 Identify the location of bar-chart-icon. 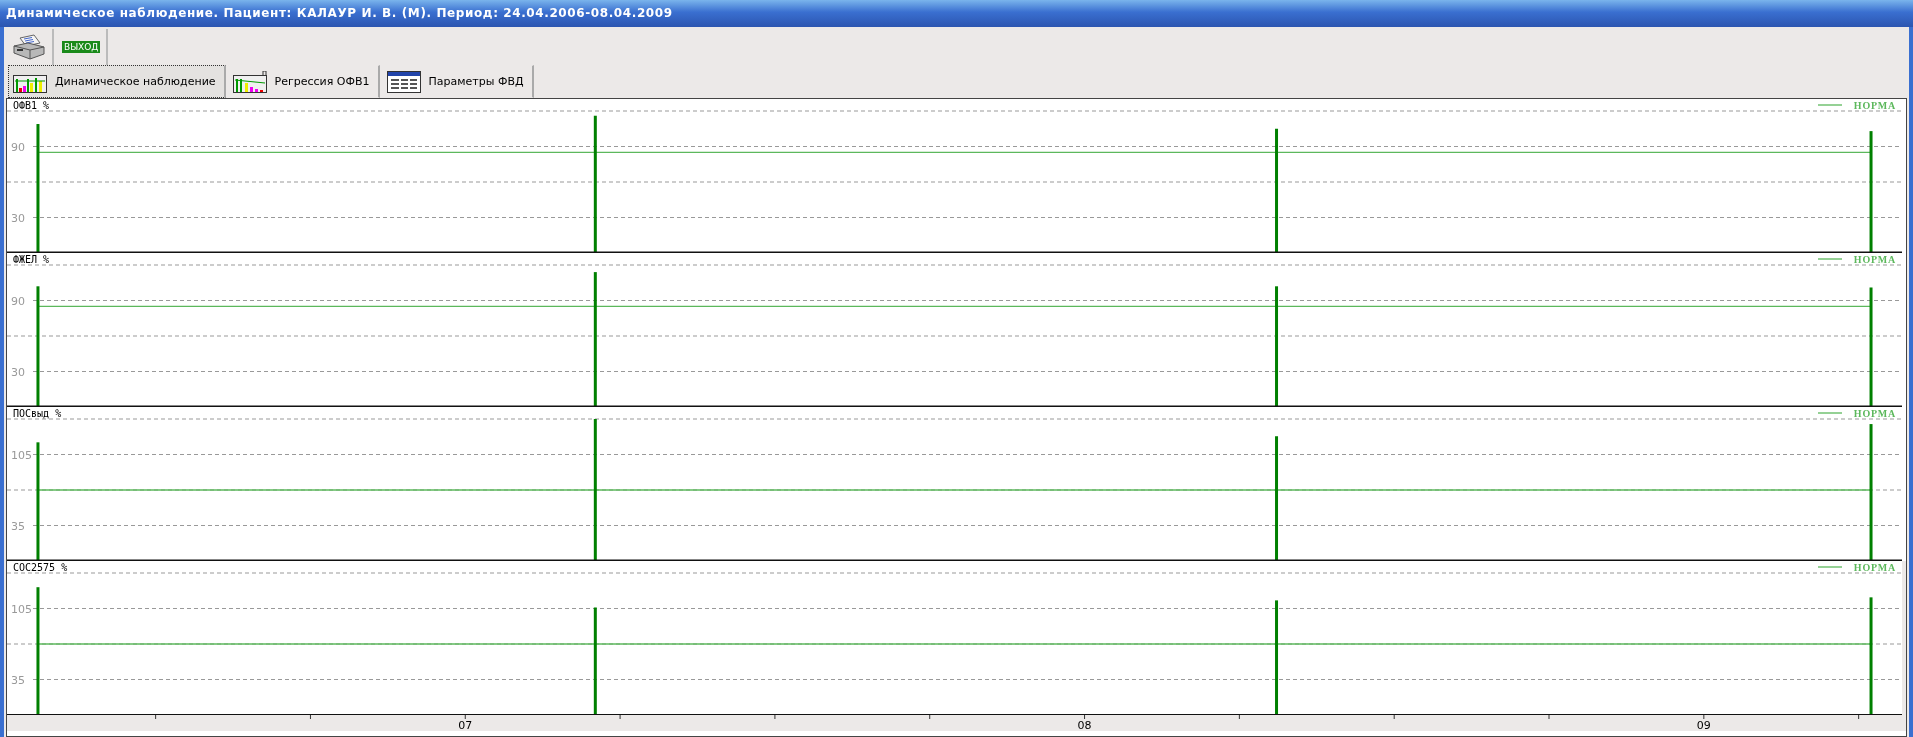
(249, 81).